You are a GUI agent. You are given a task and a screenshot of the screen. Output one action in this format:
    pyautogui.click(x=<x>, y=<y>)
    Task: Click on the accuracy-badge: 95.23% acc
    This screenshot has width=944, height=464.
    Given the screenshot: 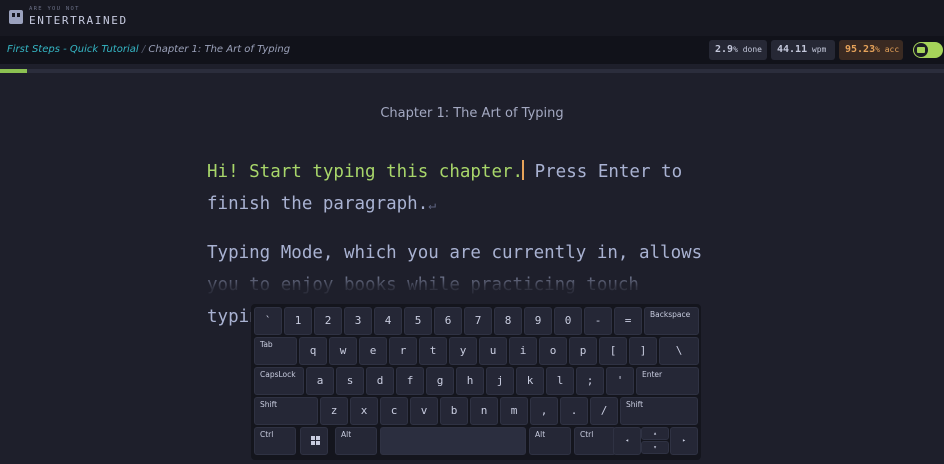 What is the action you would take?
    pyautogui.click(x=871, y=50)
    